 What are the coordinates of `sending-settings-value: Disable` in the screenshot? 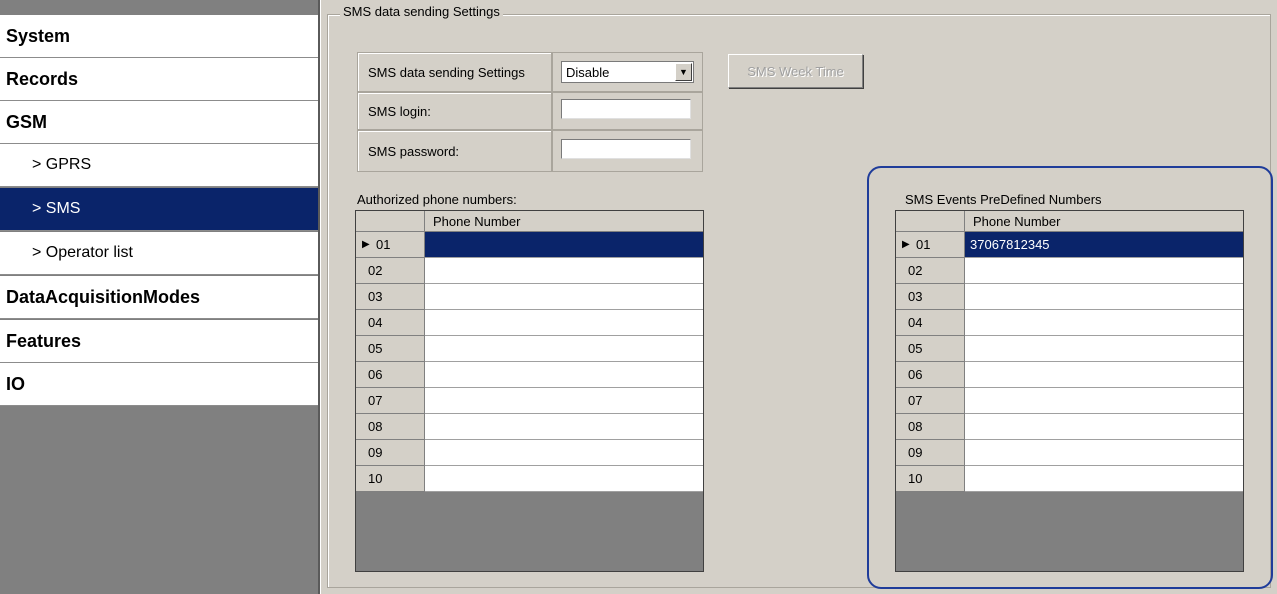 It's located at (588, 72).